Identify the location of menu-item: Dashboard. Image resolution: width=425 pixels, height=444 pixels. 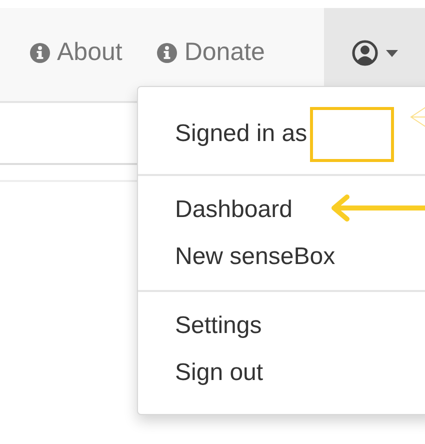
(281, 209).